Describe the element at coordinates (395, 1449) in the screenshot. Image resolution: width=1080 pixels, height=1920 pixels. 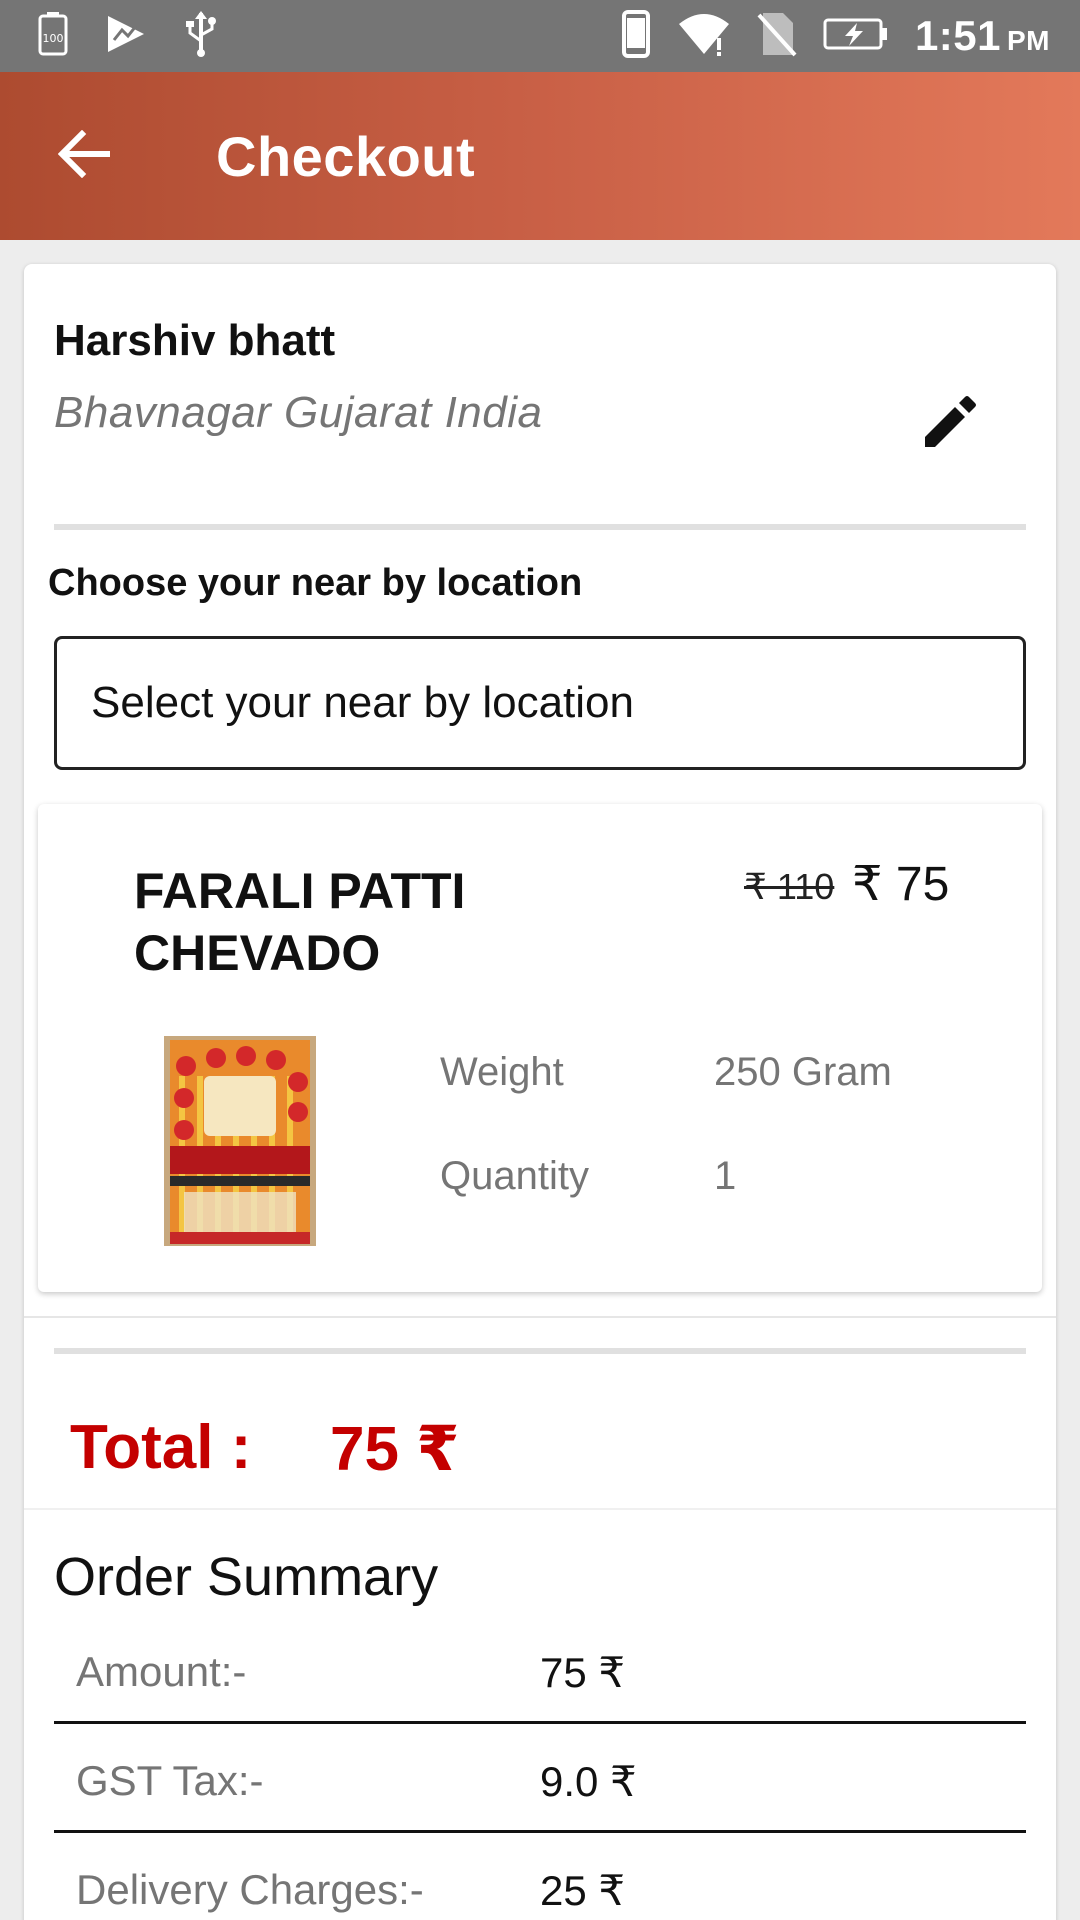
I see `total-value: 75 ₹` at that location.